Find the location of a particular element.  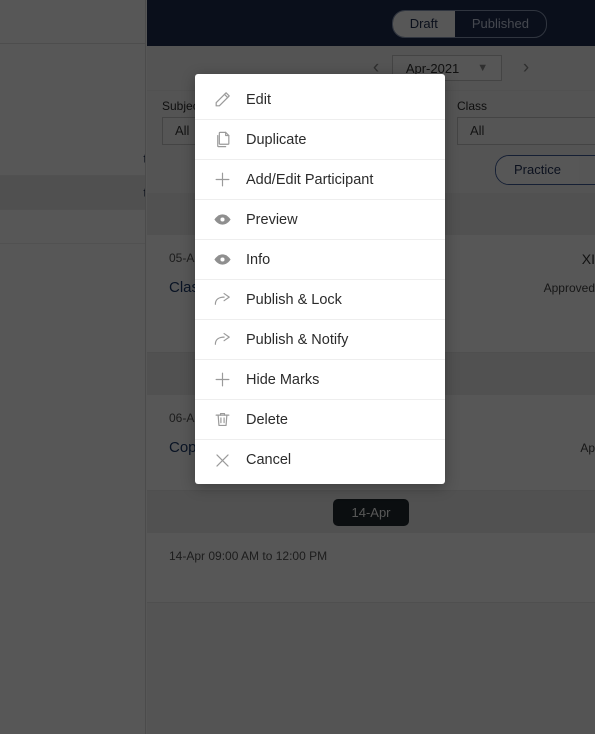

menu-item-label: Edit is located at coordinates (258, 99).